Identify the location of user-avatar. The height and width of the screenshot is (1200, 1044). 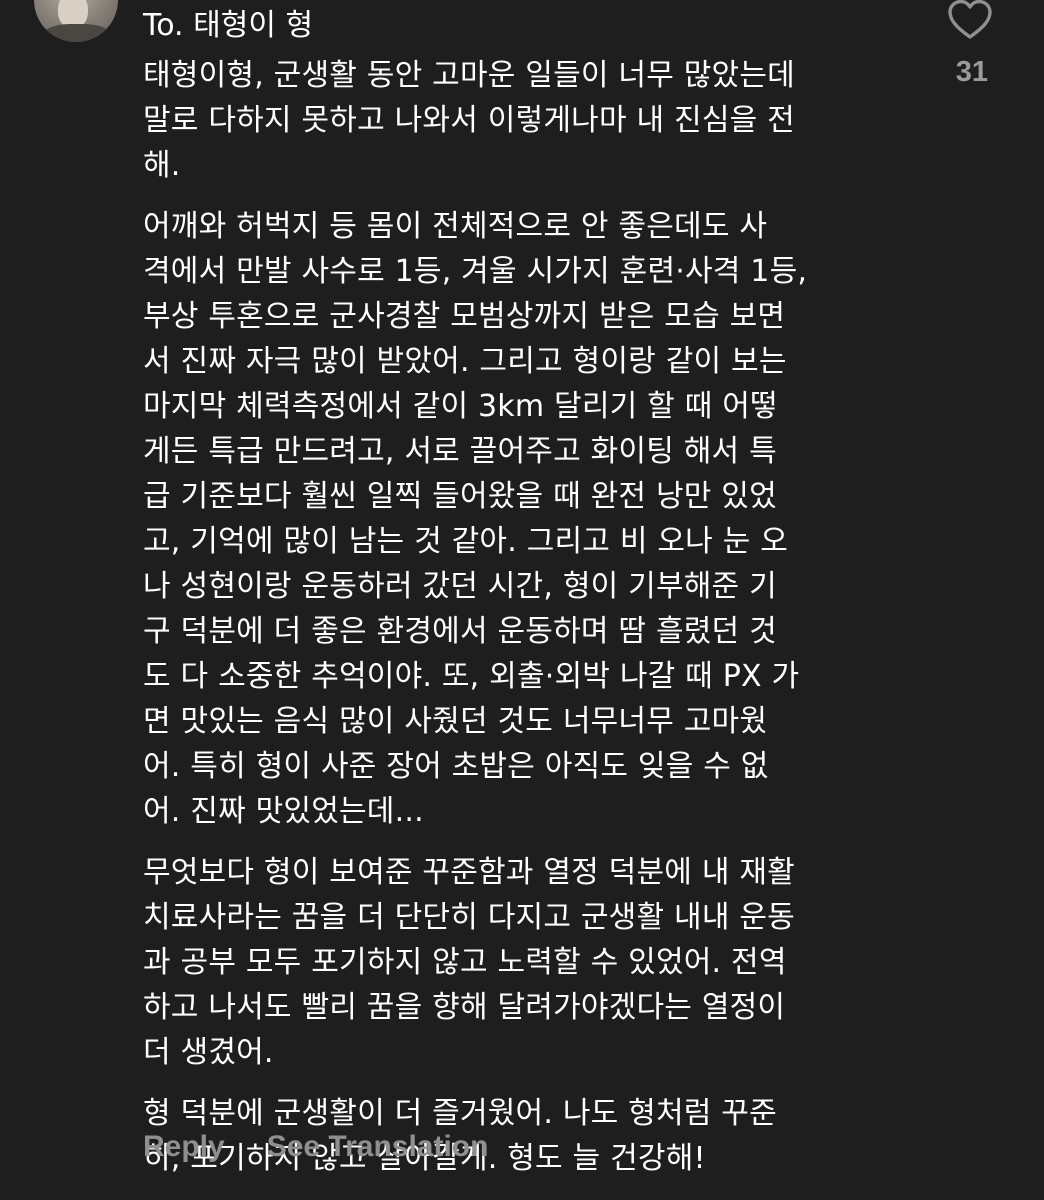
(76, 21).